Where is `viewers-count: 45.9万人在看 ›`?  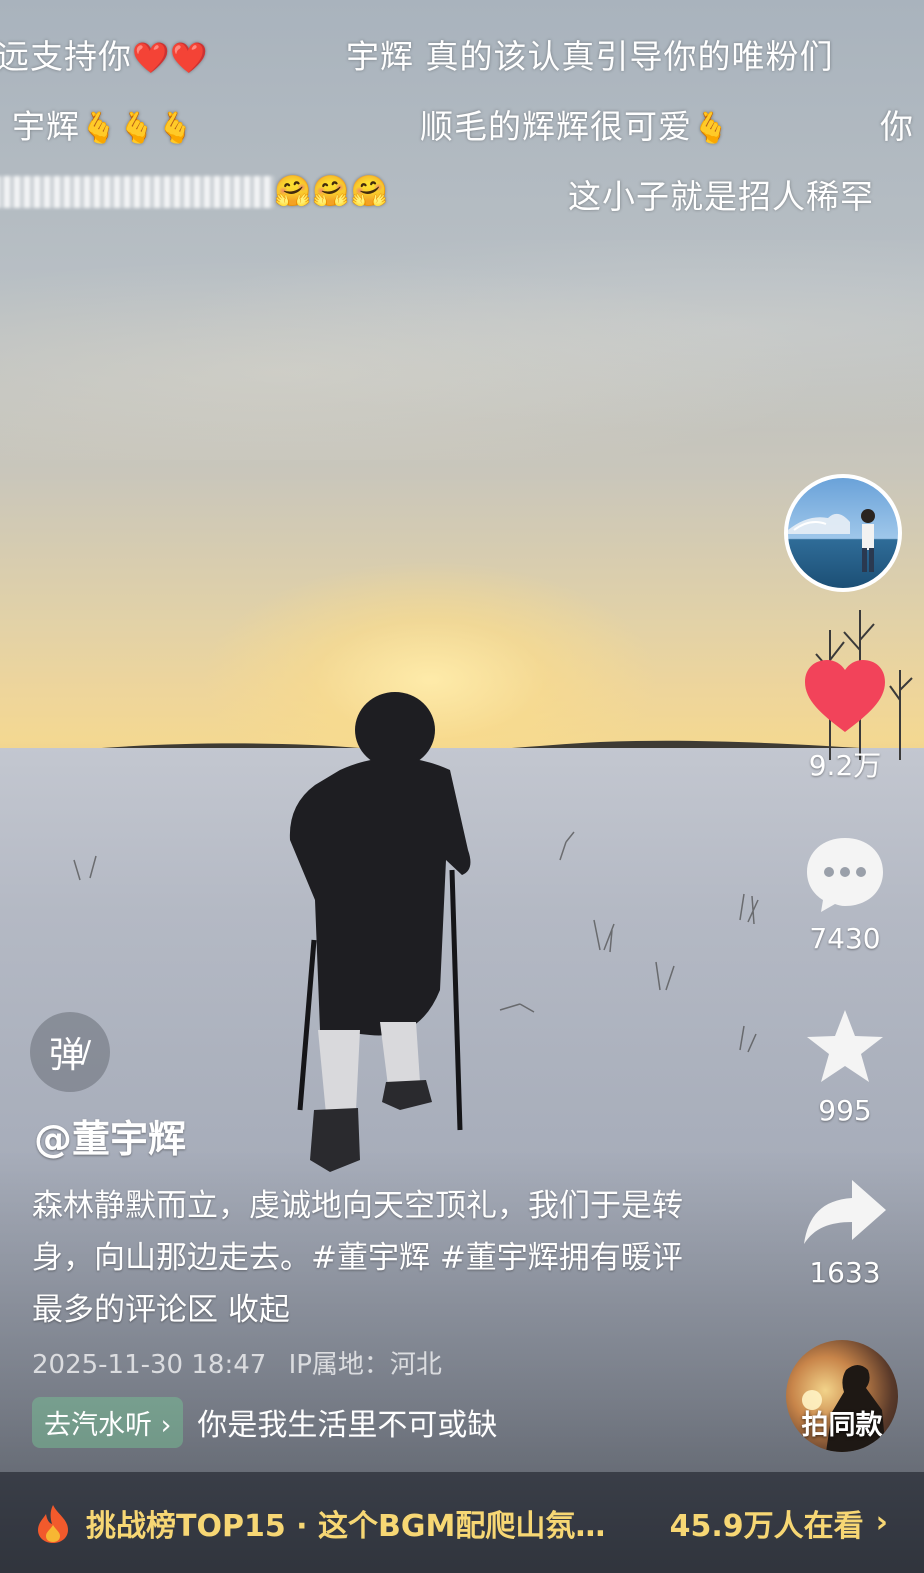
viewers-count: 45.9万人在看 › is located at coordinates (778, 1524).